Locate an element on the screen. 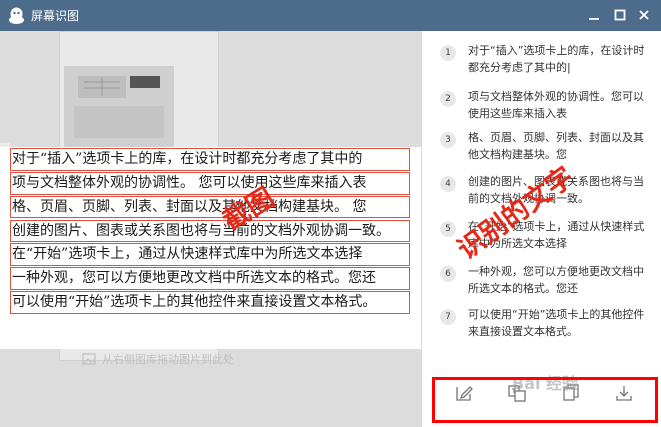 This screenshot has height=427, width=661. ocr-line: 一种外观，您可以方便地更改文档中所选文本的格式。您还 is located at coordinates (210, 278).